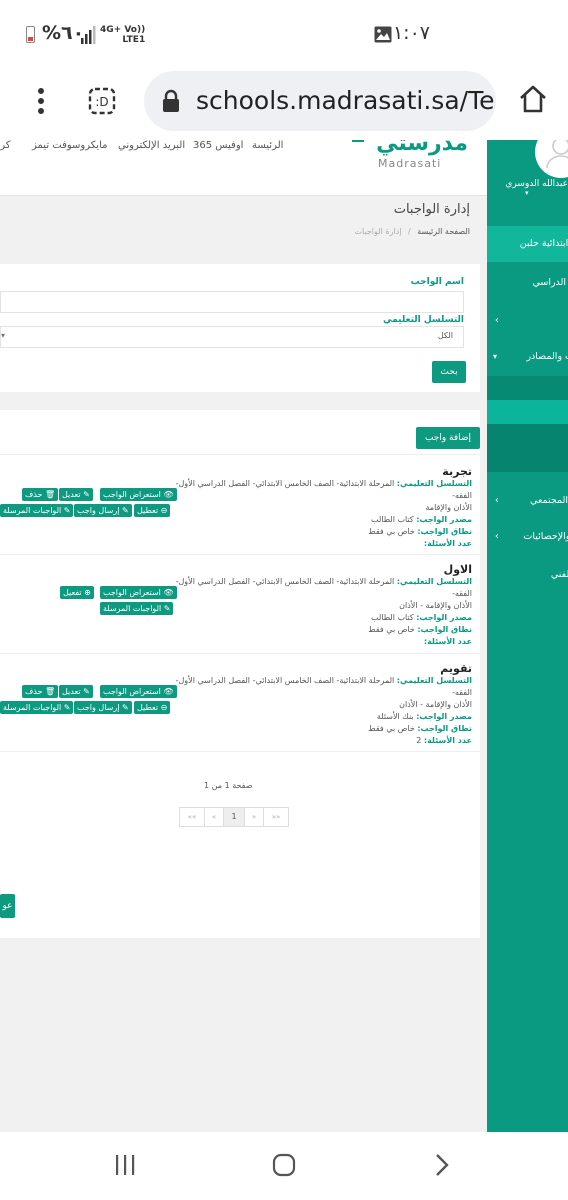 The width and height of the screenshot is (568, 1200). Describe the element at coordinates (527, 244) in the screenshot. I see `sidebar-item-school: – ابتدائية حلبن` at that location.